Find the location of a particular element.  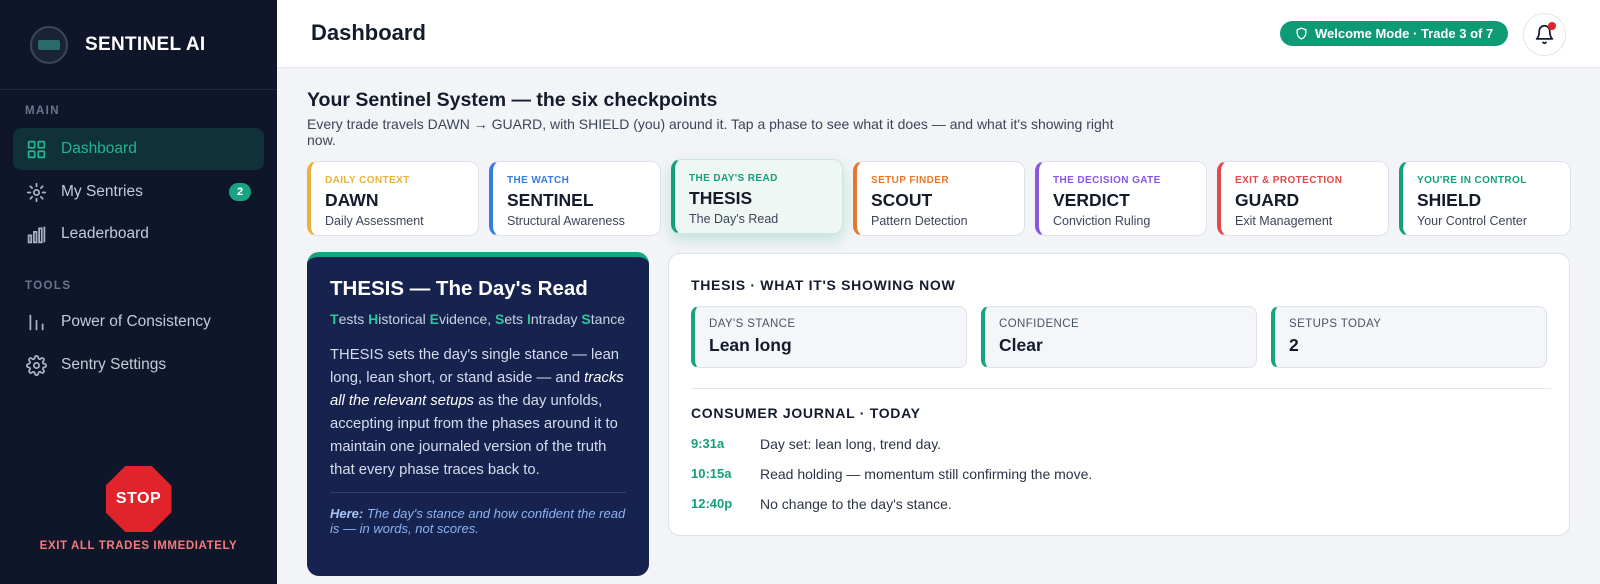

phase-name: THESIS is located at coordinates (721, 198).